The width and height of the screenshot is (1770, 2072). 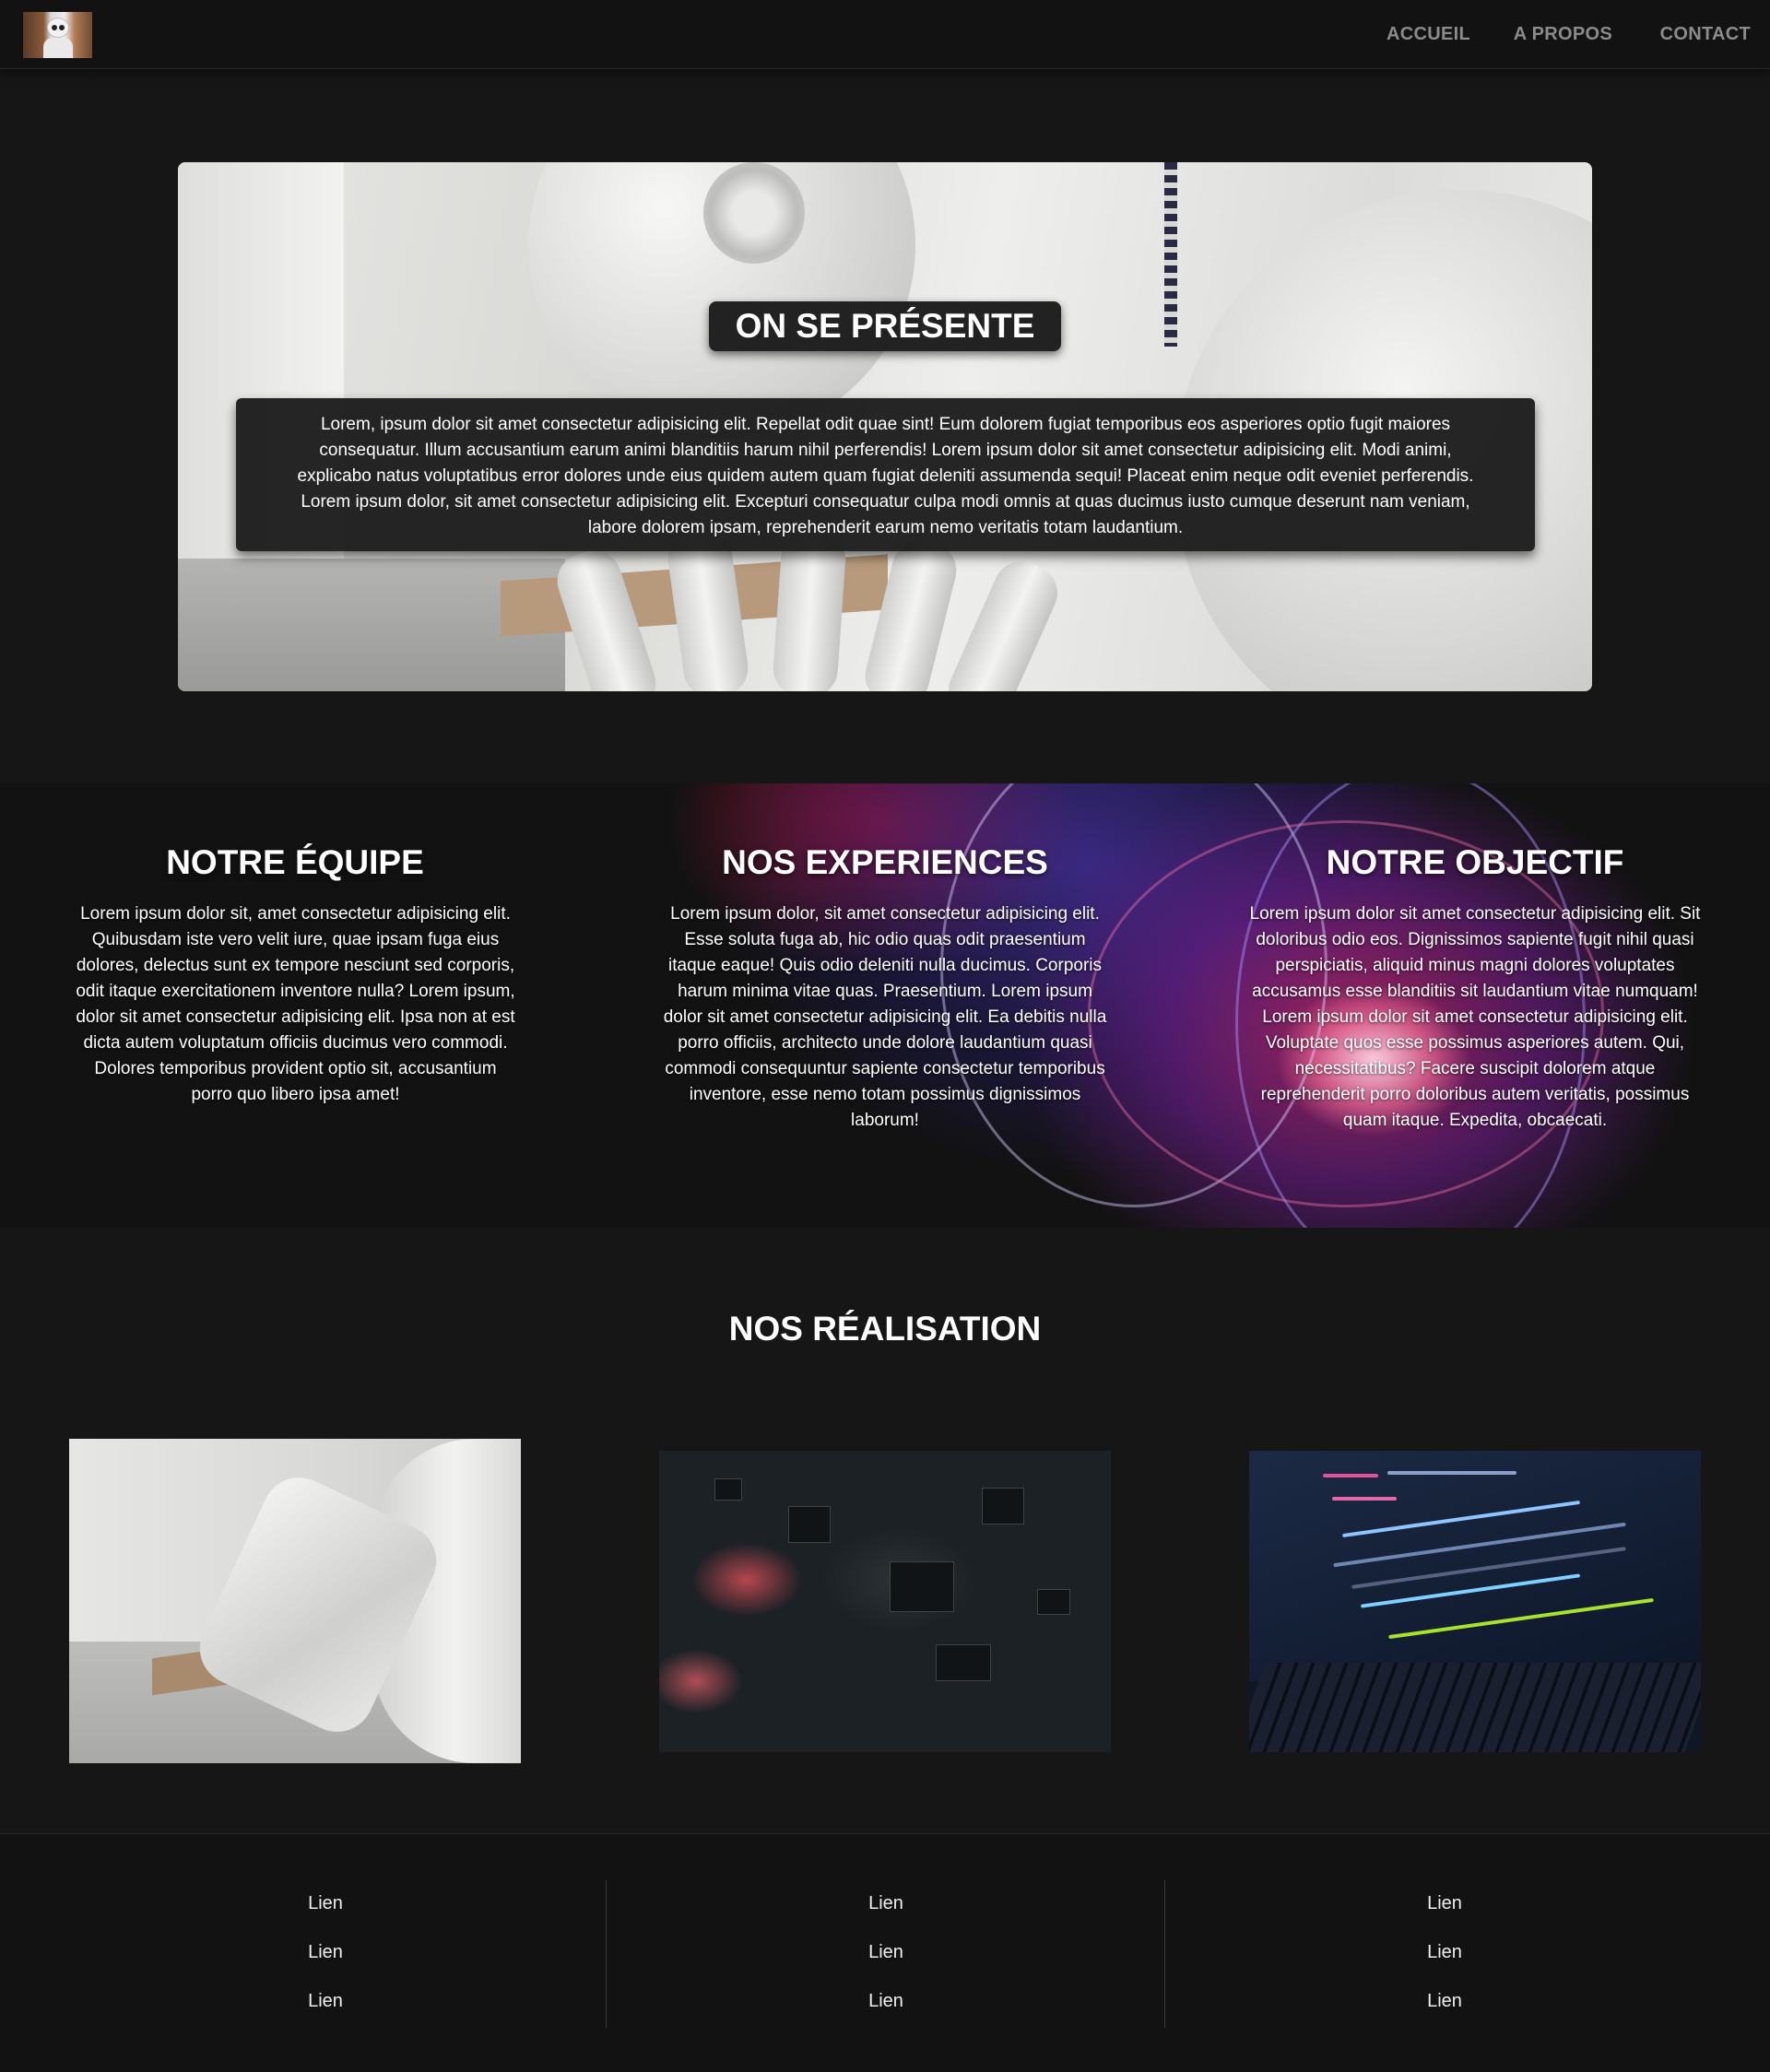 I want to click on footer-column-2: Lien Lien Lien, so click(x=885, y=1954).